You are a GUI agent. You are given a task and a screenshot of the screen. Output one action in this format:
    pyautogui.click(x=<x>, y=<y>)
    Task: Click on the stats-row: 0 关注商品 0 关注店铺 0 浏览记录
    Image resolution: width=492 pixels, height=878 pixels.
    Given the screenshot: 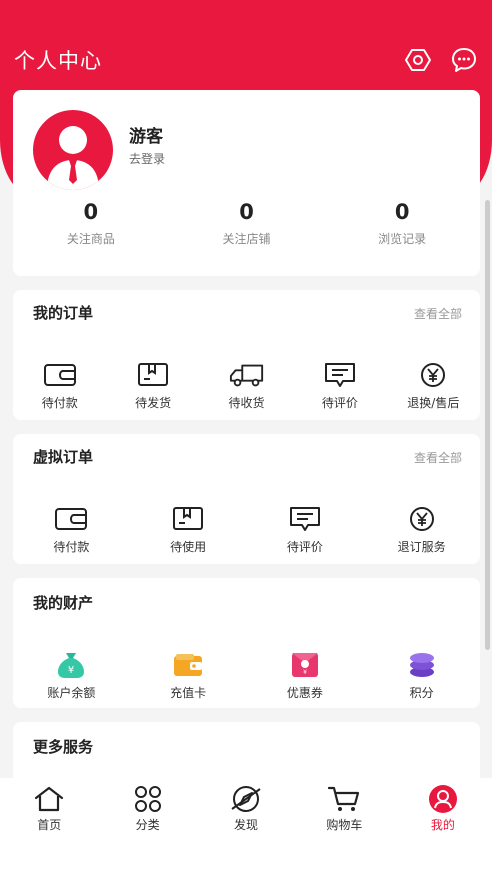 What is the action you would take?
    pyautogui.click(x=246, y=223)
    